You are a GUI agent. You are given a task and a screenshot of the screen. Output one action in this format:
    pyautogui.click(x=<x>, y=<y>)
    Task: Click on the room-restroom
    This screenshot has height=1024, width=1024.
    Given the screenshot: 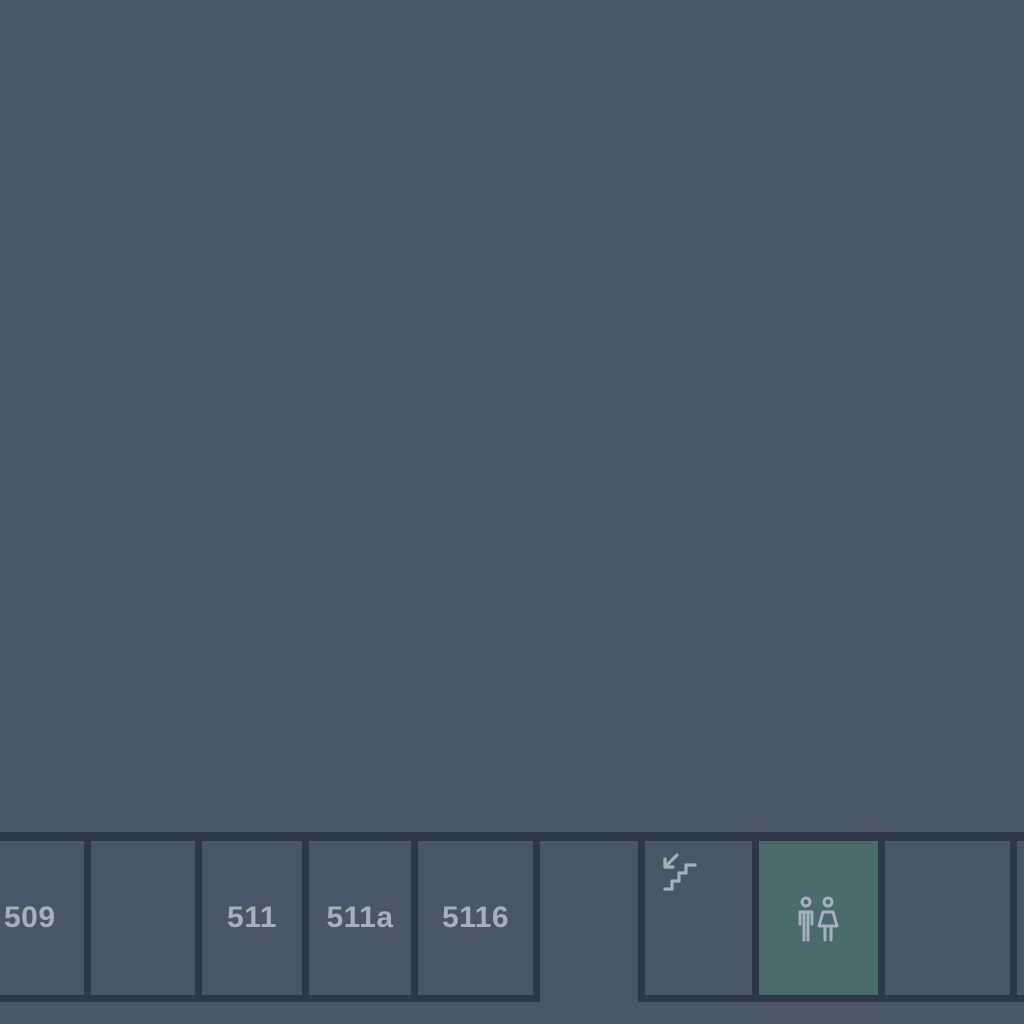 What is the action you would take?
    pyautogui.click(x=818, y=918)
    